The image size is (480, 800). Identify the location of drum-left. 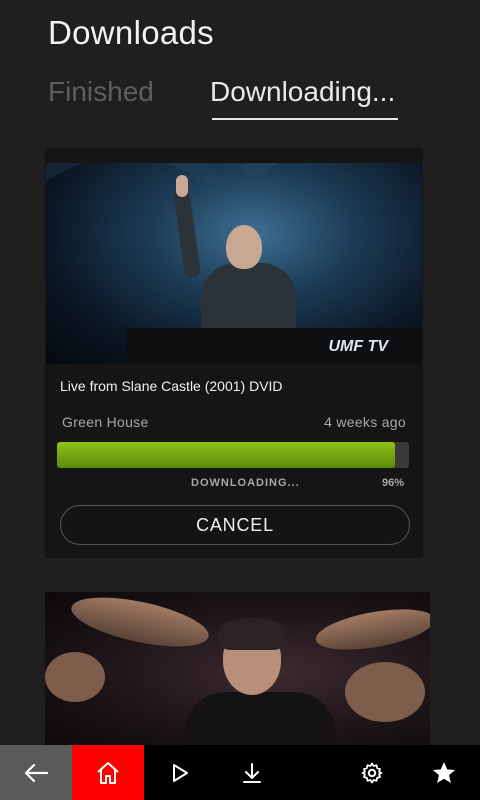
(75, 677).